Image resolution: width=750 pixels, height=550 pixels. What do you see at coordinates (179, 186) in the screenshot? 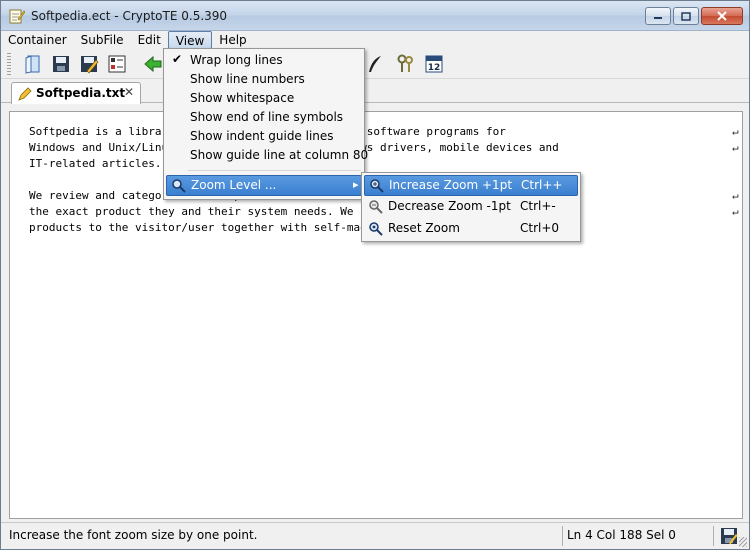
I see `magnifier-icon` at bounding box center [179, 186].